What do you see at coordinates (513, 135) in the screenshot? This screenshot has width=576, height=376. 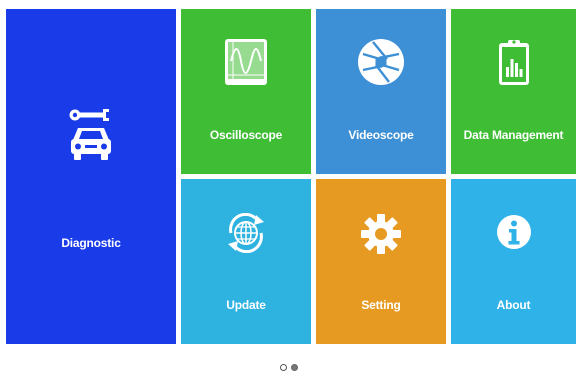 I see `data-management-label: Data Management` at bounding box center [513, 135].